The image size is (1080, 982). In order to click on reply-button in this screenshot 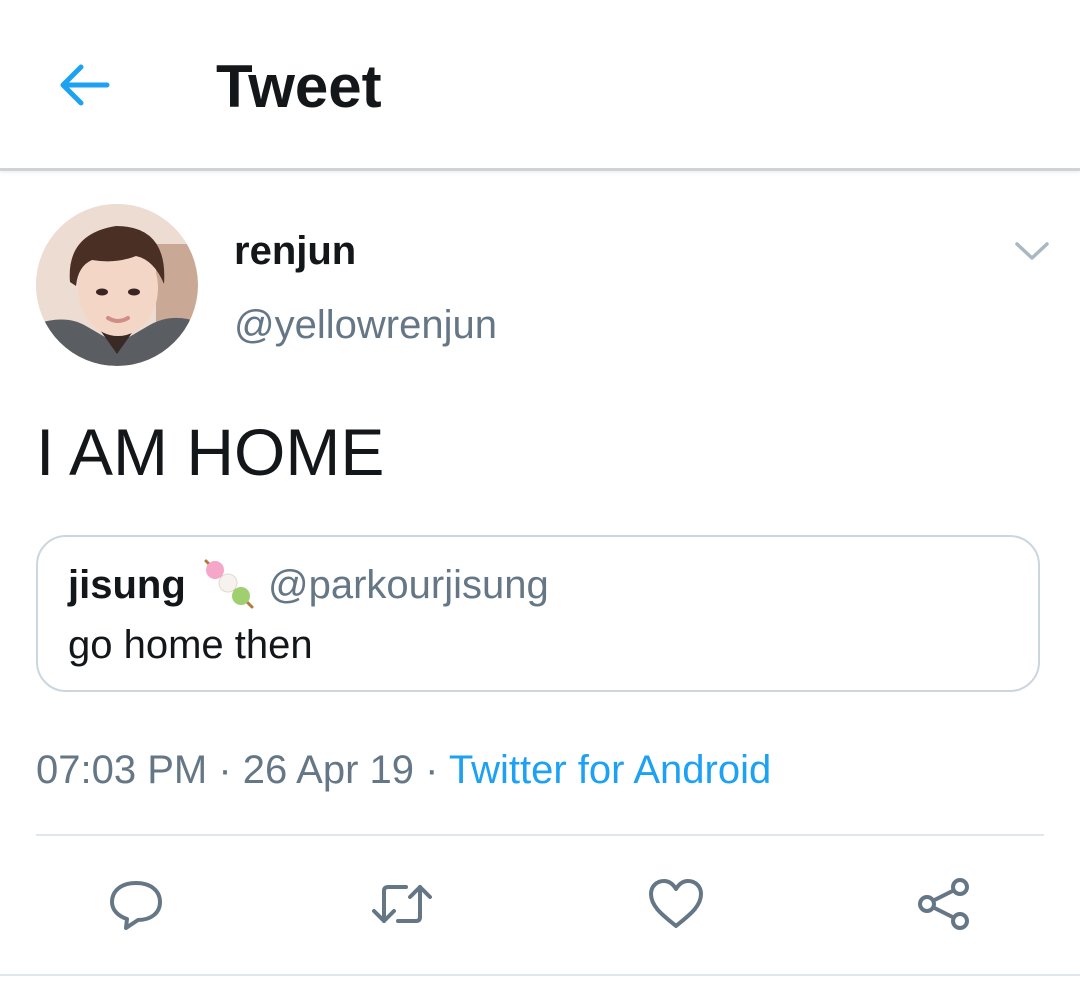, I will do `click(136, 904)`.